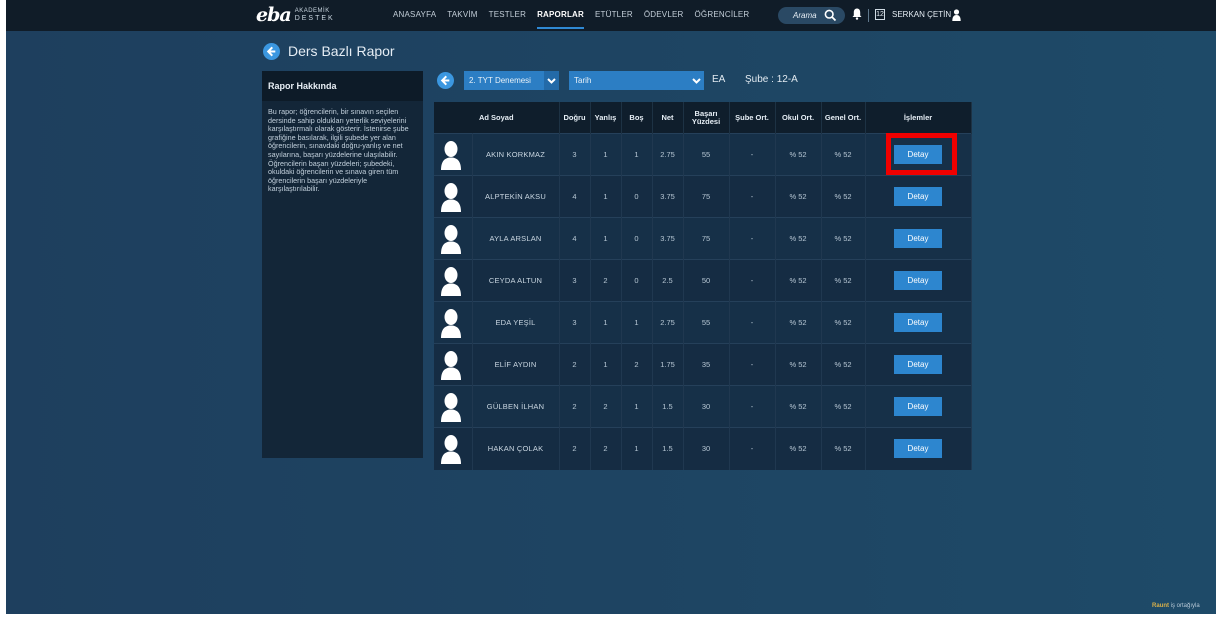 This screenshot has width=1216, height=619. What do you see at coordinates (516, 238) in the screenshot?
I see `student-name: AYLA ARSLAN` at bounding box center [516, 238].